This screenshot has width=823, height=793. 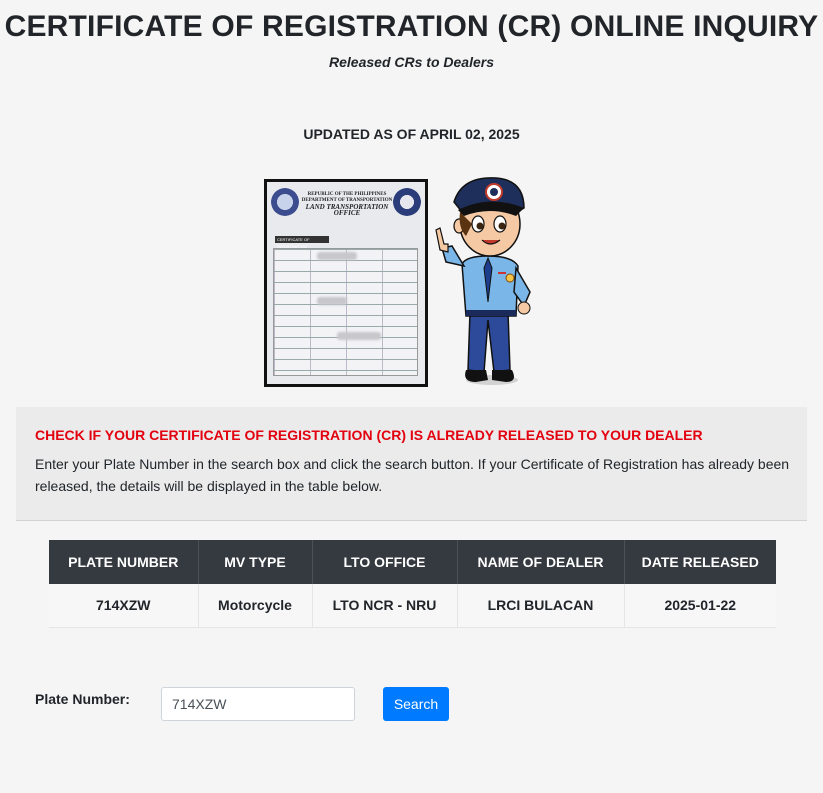 I want to click on dotr-seal-icon, so click(x=285, y=202).